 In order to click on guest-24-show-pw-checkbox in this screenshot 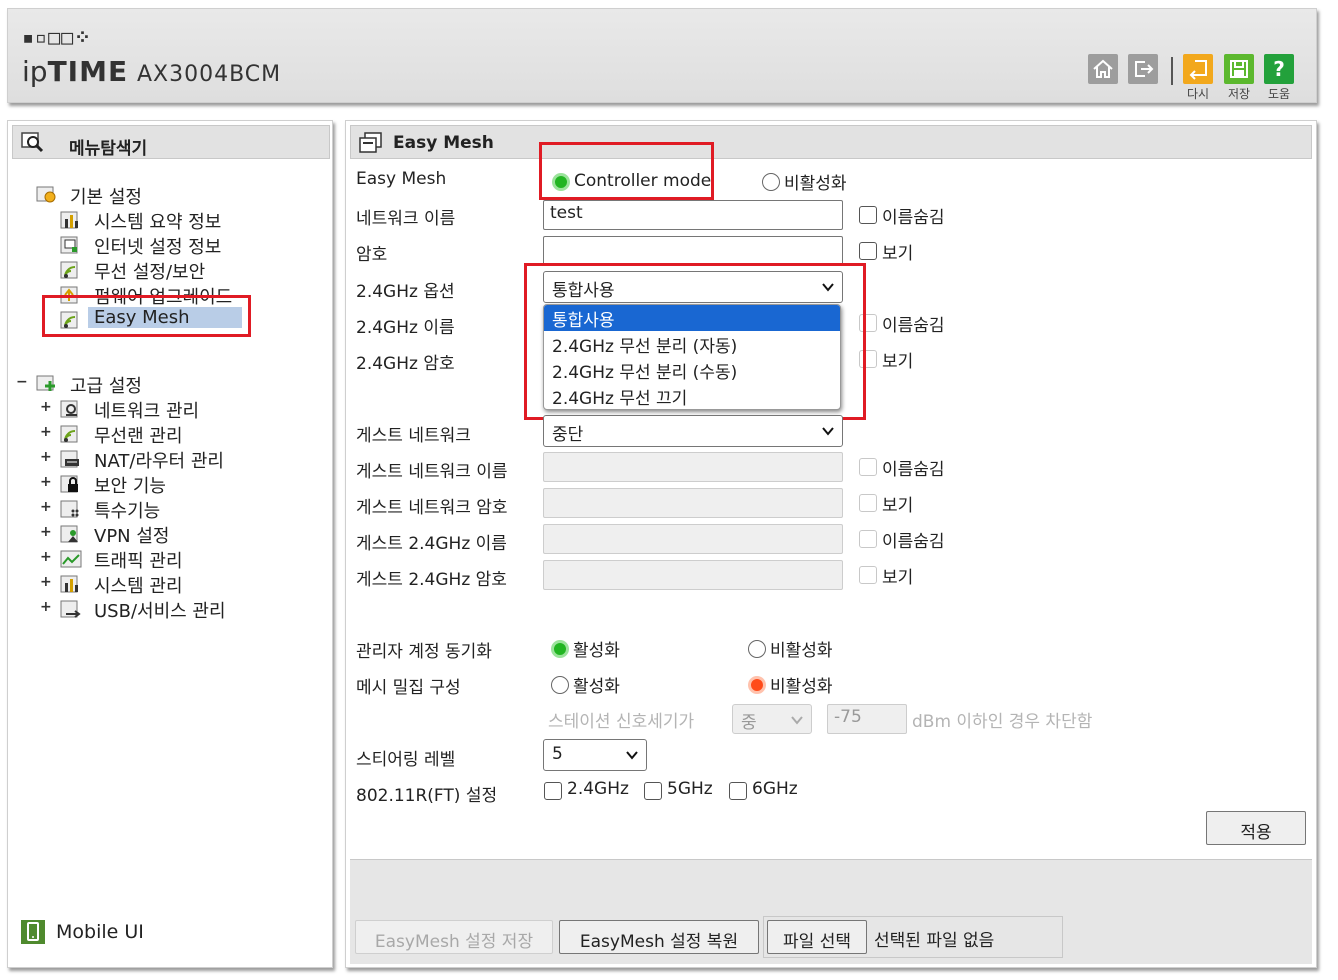, I will do `click(868, 575)`.